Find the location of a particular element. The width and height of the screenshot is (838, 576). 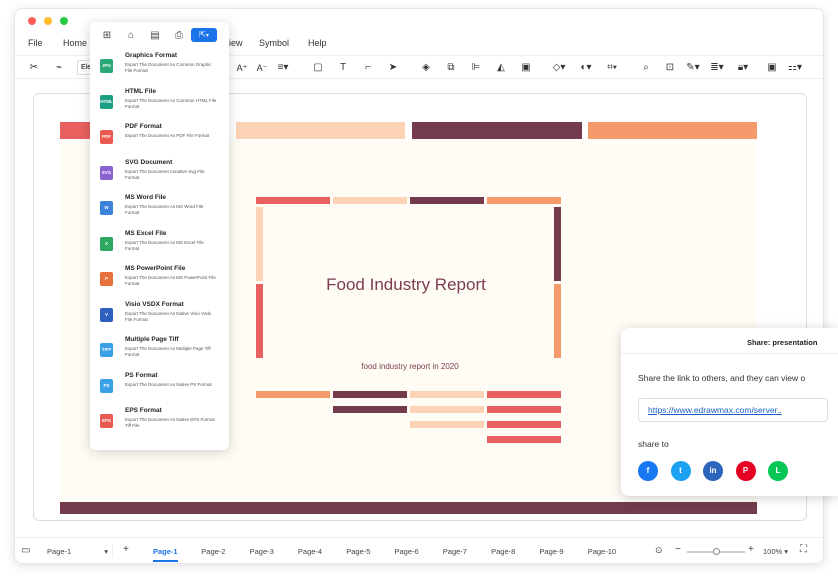

line-style-icon: ◐▾ is located at coordinates (586, 68).